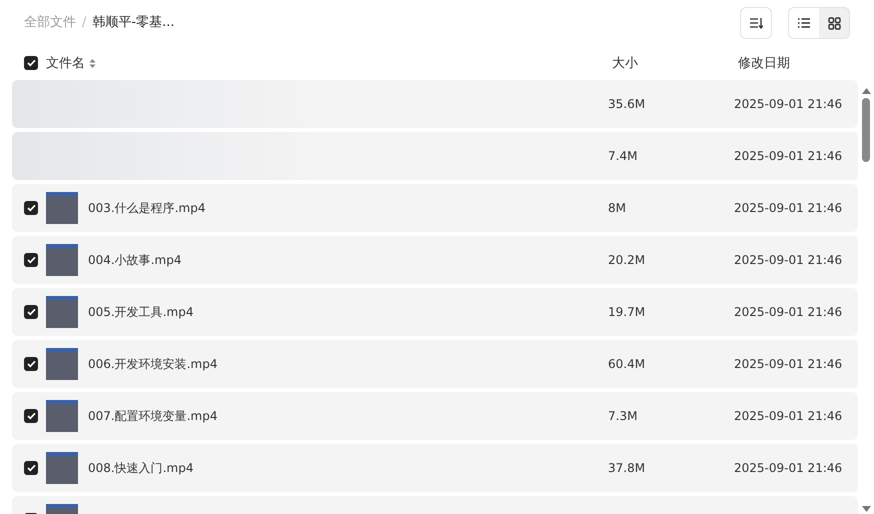 The width and height of the screenshot is (874, 514). Describe the element at coordinates (866, 509) in the screenshot. I see `scroll-down-icon` at that location.